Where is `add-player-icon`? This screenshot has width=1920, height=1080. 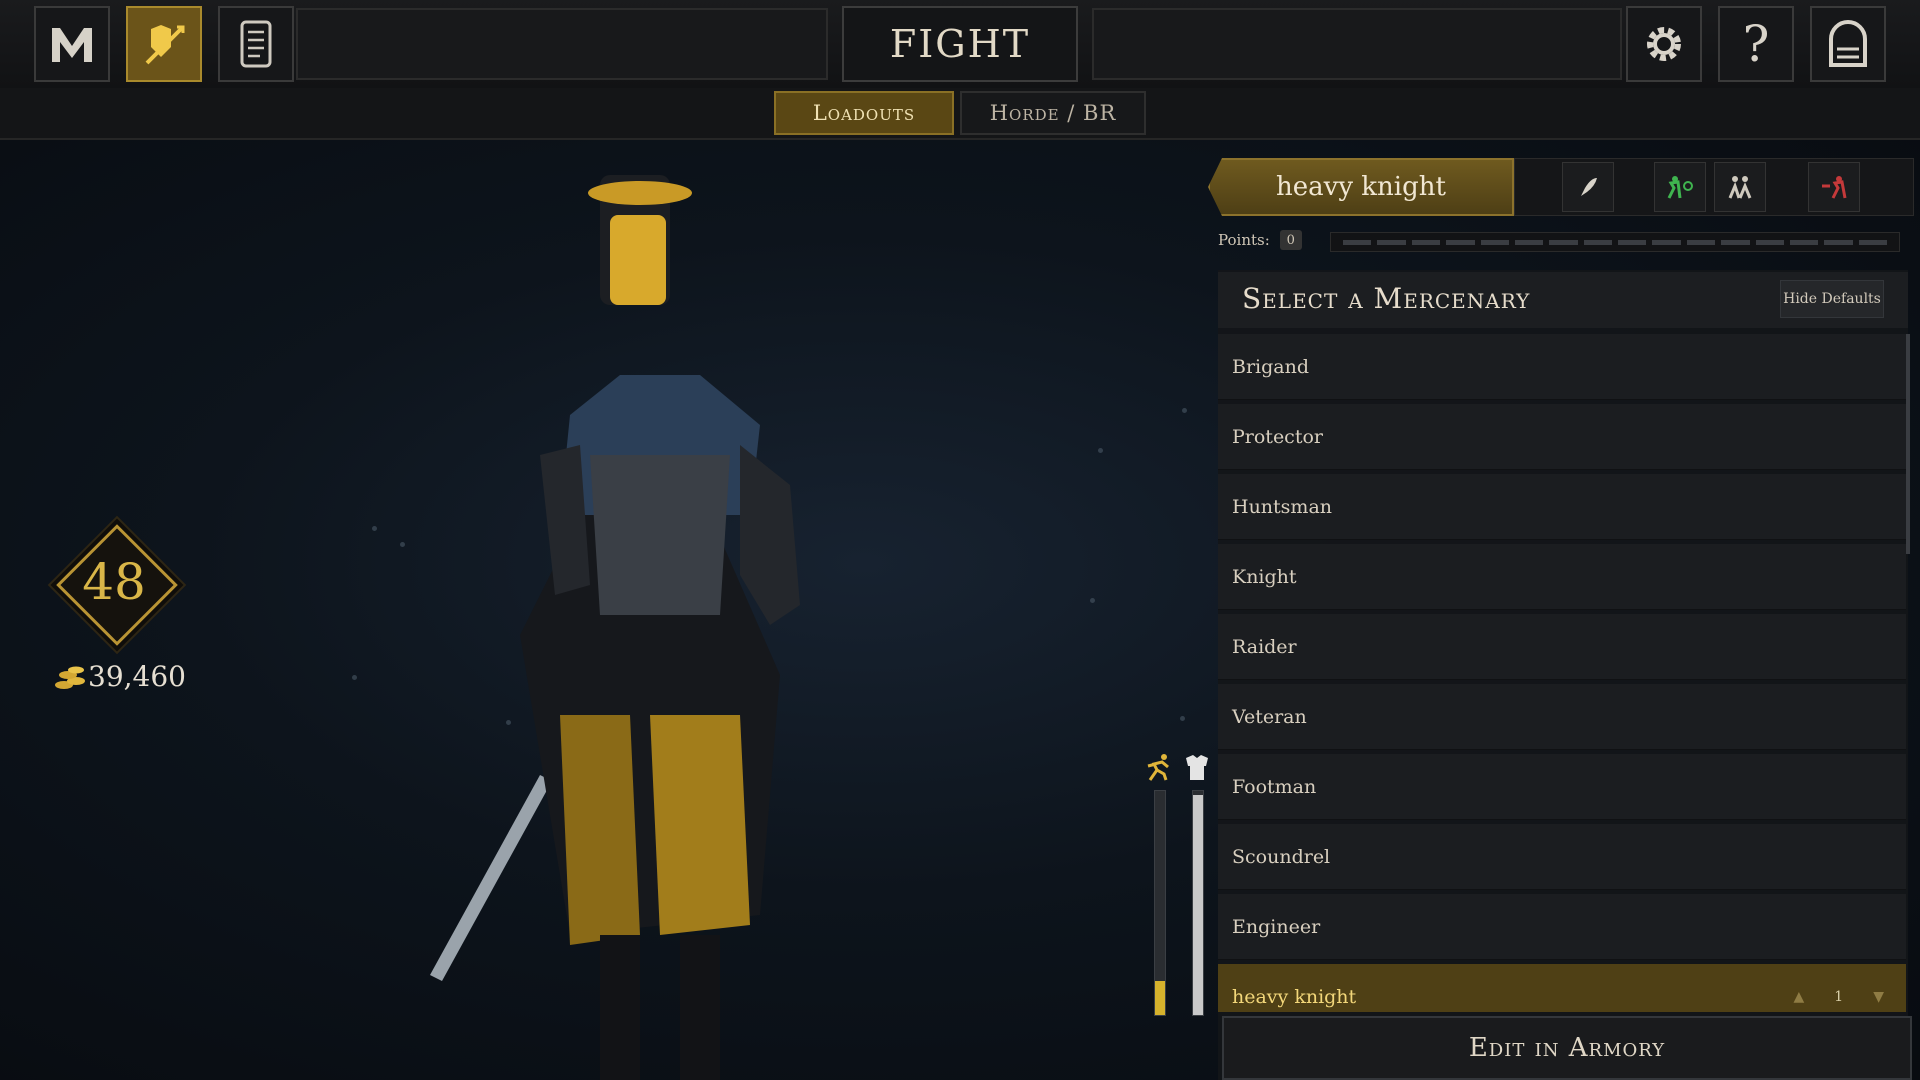
add-player-icon is located at coordinates (1680, 187).